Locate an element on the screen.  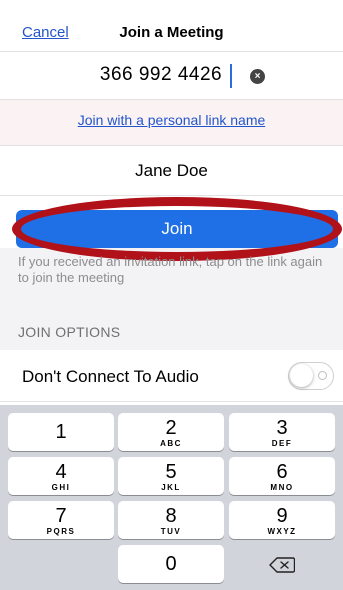
personal-link-button: Join with a personal link name is located at coordinates (171, 120).